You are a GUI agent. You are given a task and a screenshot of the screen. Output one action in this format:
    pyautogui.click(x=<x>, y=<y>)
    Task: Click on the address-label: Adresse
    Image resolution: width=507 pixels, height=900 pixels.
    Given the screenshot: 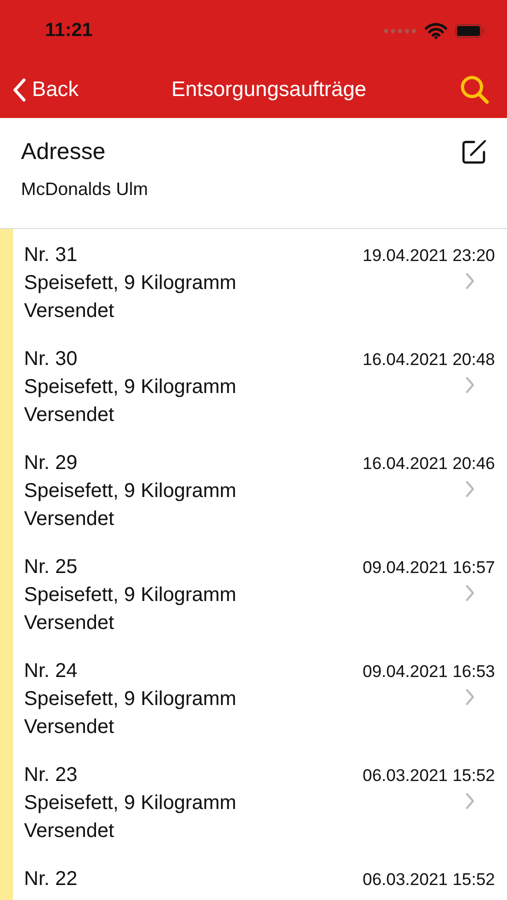 What is the action you would take?
    pyautogui.click(x=63, y=151)
    